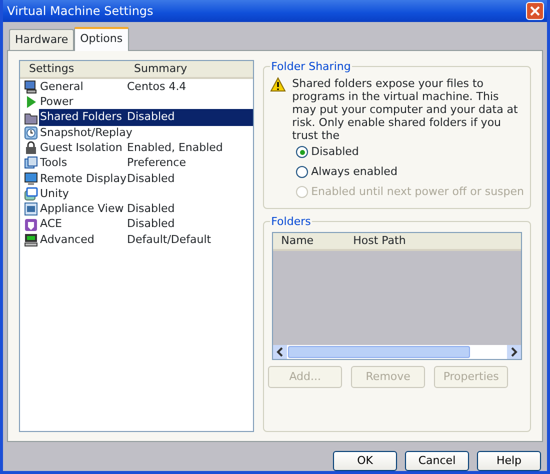 The image size is (550, 474). I want to click on column-header: Settings, so click(52, 69).